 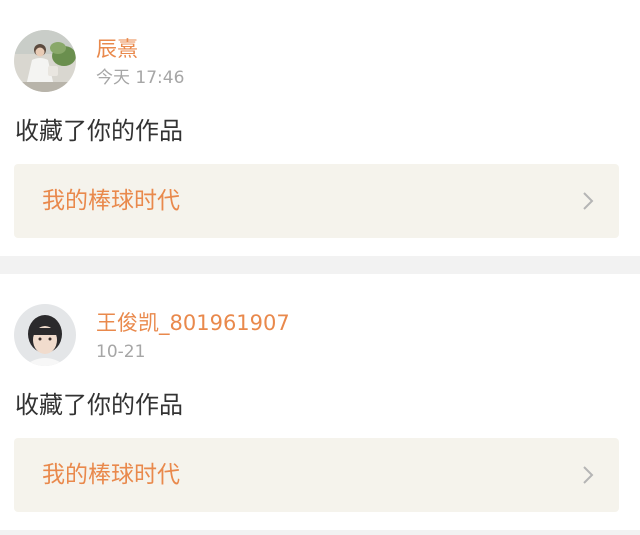 What do you see at coordinates (193, 323) in the screenshot?
I see `username: 王俊凯_801961907` at bounding box center [193, 323].